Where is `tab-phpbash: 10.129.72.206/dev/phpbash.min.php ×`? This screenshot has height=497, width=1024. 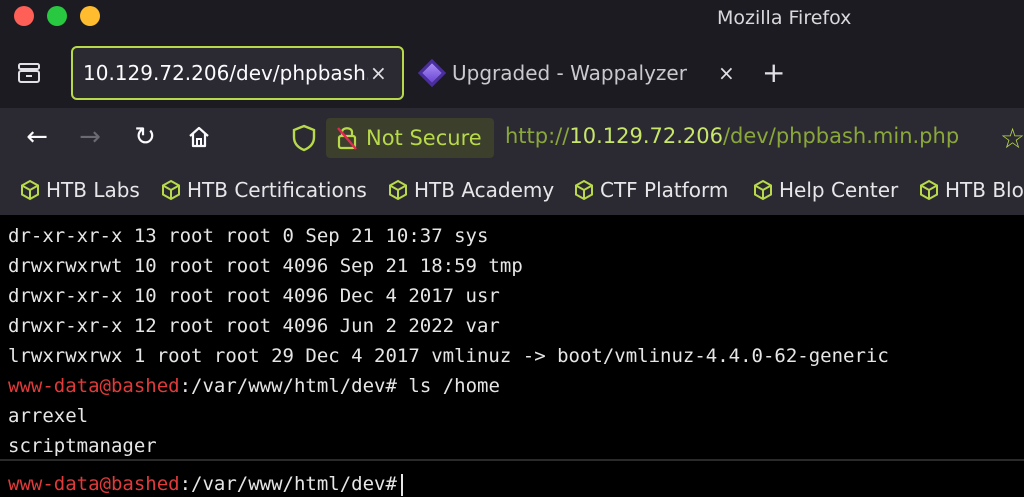
tab-phpbash: 10.129.72.206/dev/phpbash.min.php × is located at coordinates (237, 73).